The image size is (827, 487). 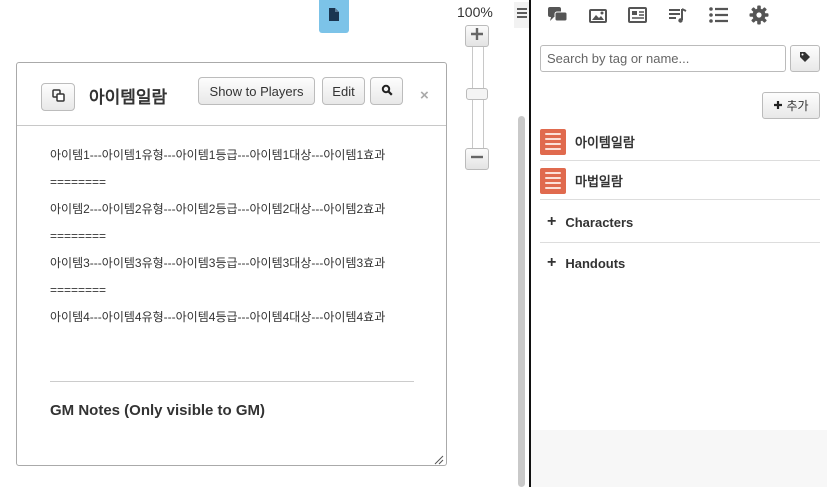 I want to click on journal-item-label: 아이템일람, so click(x=605, y=142).